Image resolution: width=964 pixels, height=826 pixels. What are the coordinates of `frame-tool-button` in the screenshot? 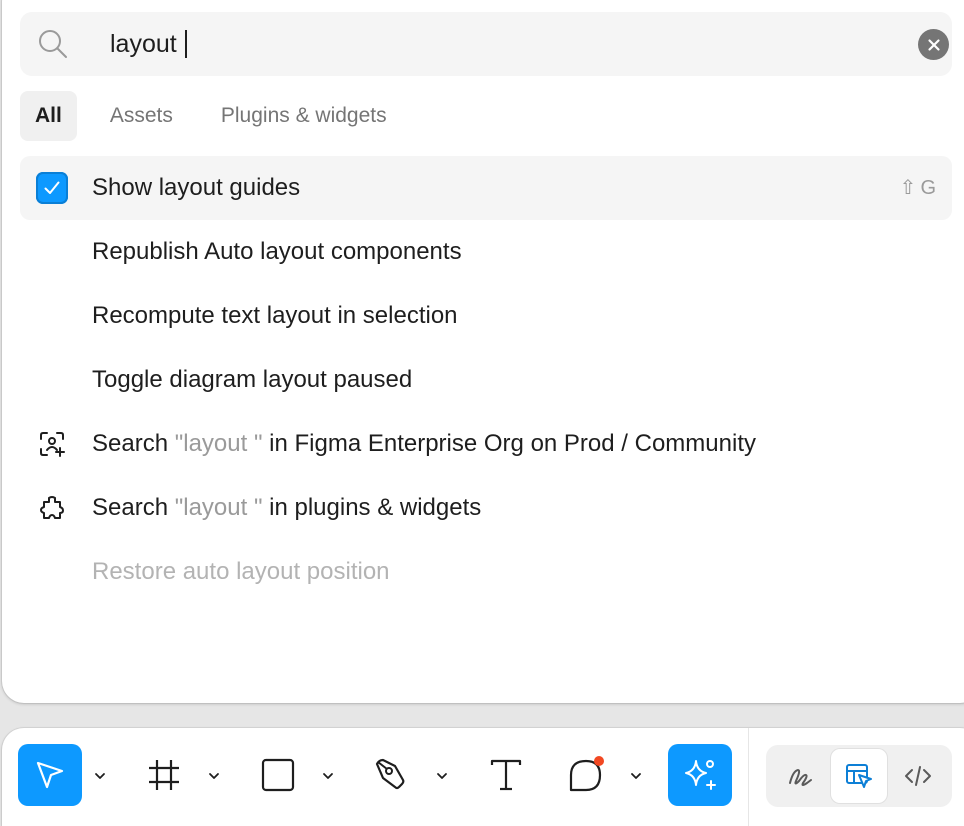 It's located at (164, 775).